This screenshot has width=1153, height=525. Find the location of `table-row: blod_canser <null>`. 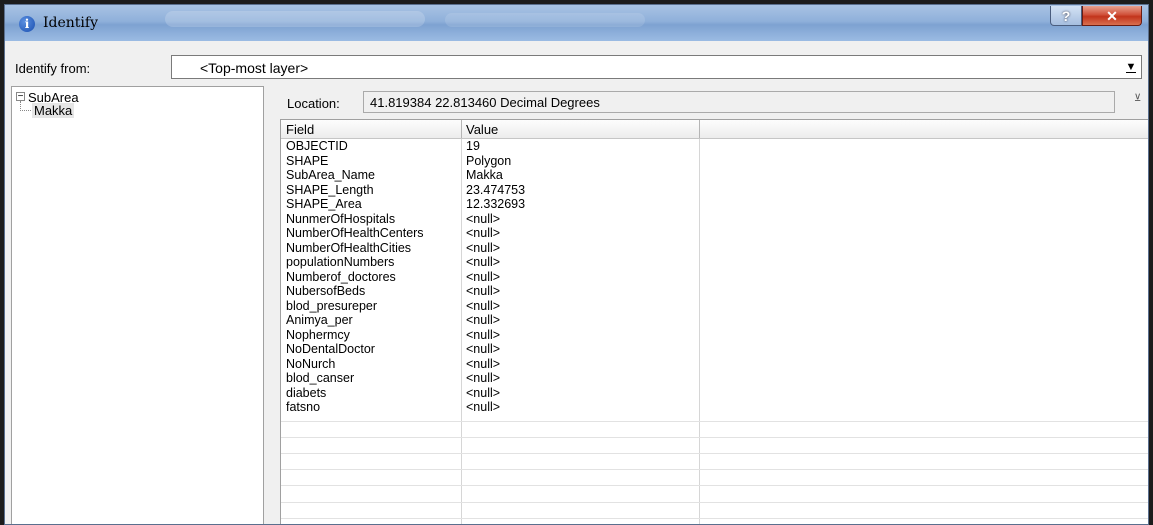

table-row: blod_canser <null> is located at coordinates (714, 378).